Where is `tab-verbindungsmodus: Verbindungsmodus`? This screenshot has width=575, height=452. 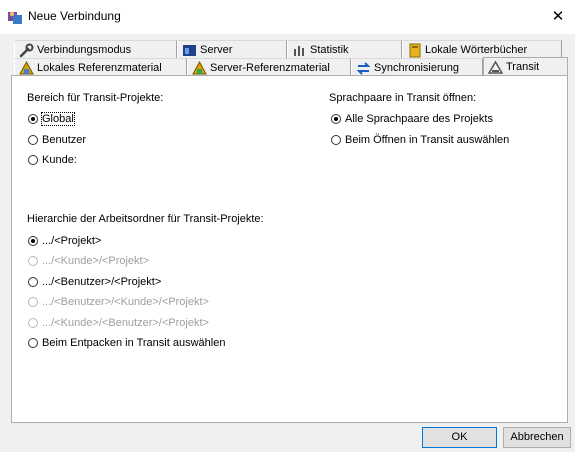 tab-verbindungsmodus: Verbindungsmodus is located at coordinates (95, 49).